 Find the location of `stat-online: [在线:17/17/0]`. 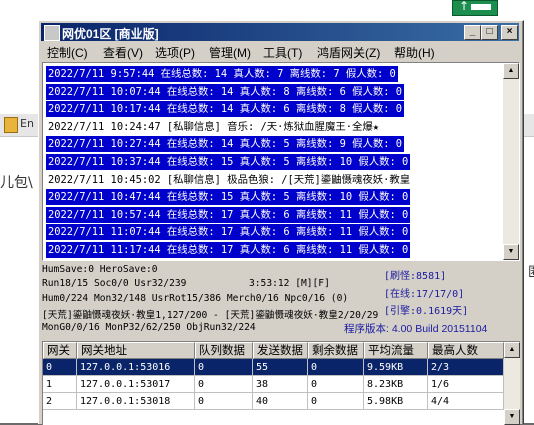

stat-online: [在线:17/17/0] is located at coordinates (424, 294).